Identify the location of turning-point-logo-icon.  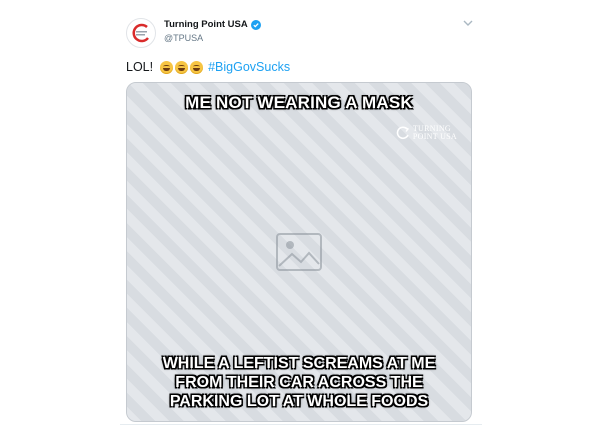
(140, 33).